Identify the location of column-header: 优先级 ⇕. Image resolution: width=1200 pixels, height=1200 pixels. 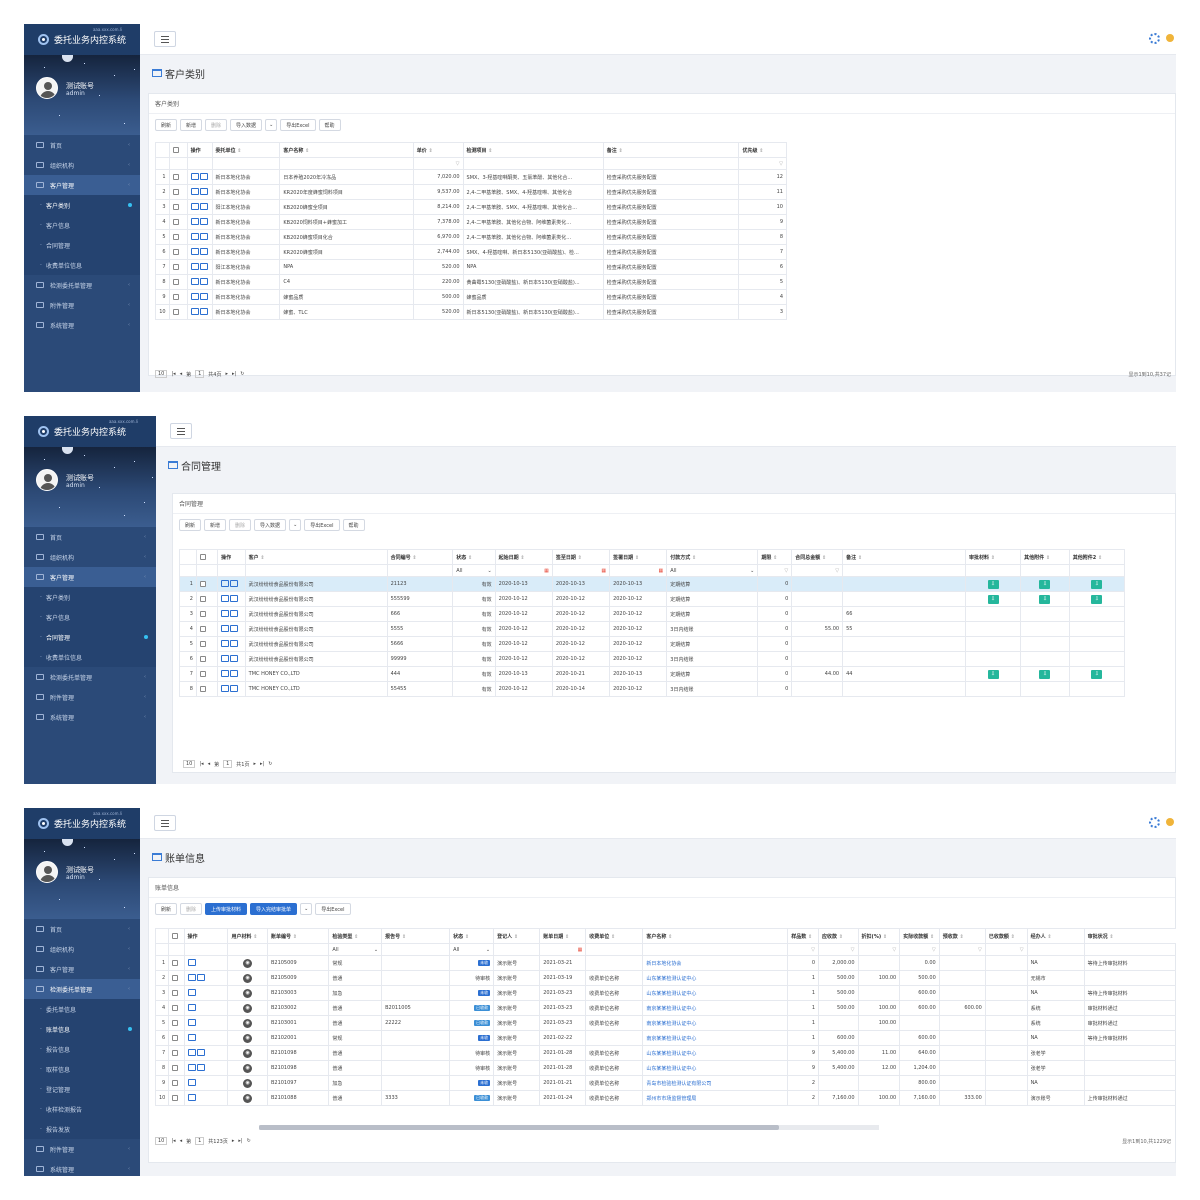
(762, 150).